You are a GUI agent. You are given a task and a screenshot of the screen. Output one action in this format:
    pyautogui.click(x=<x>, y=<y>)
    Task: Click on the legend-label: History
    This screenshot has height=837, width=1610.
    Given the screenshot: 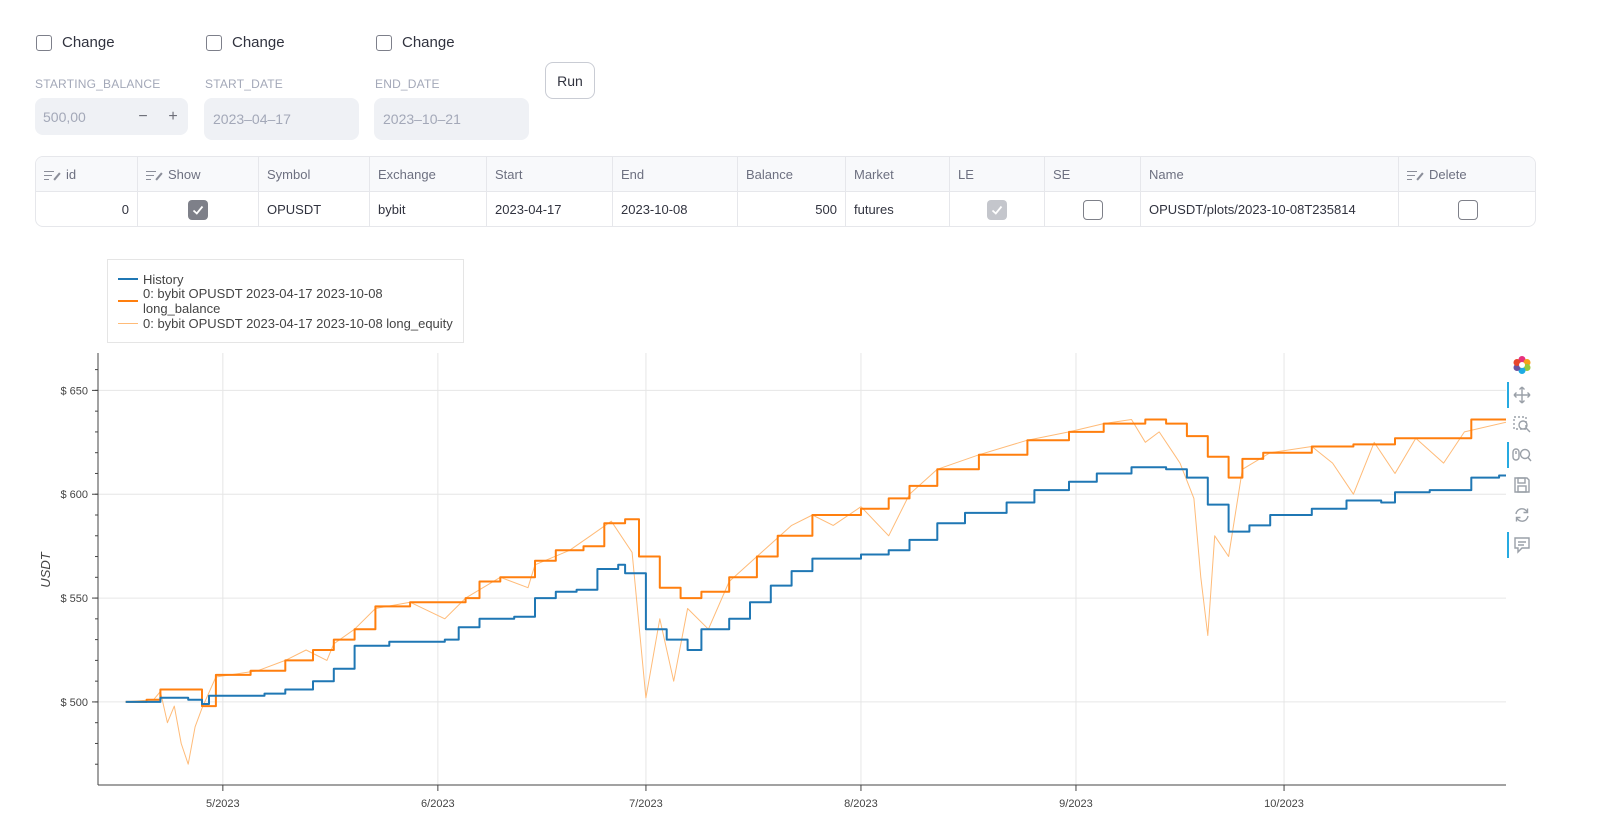 What is the action you would take?
    pyautogui.click(x=163, y=279)
    